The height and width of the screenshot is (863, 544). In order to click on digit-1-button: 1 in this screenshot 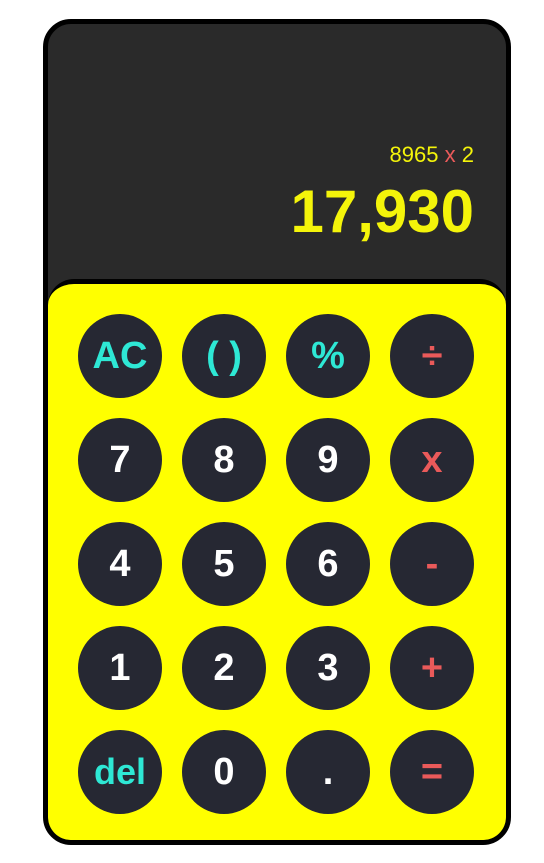, I will do `click(120, 668)`.